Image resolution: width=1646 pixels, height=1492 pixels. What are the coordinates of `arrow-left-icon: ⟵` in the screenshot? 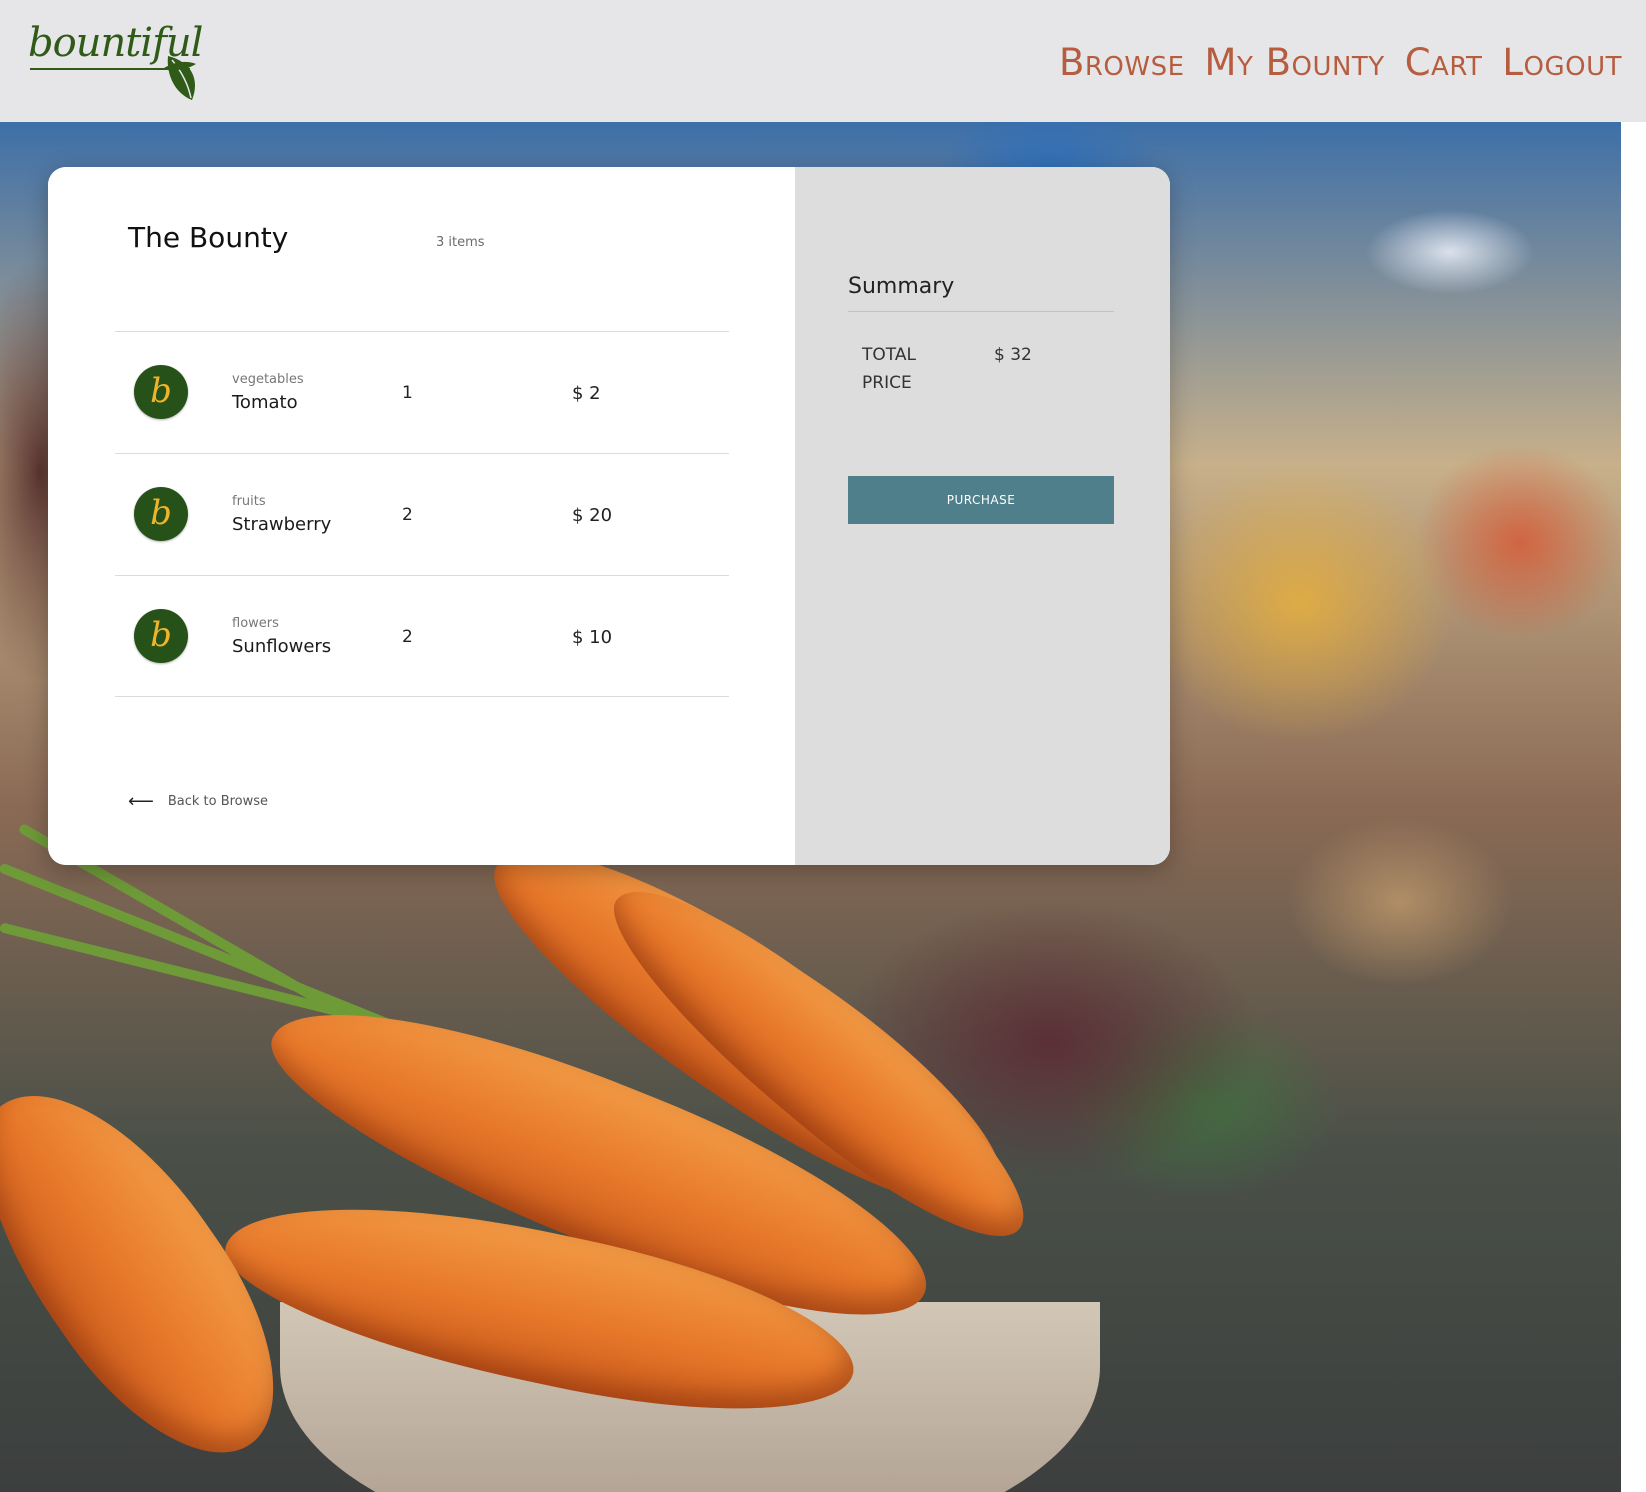 It's located at (141, 801).